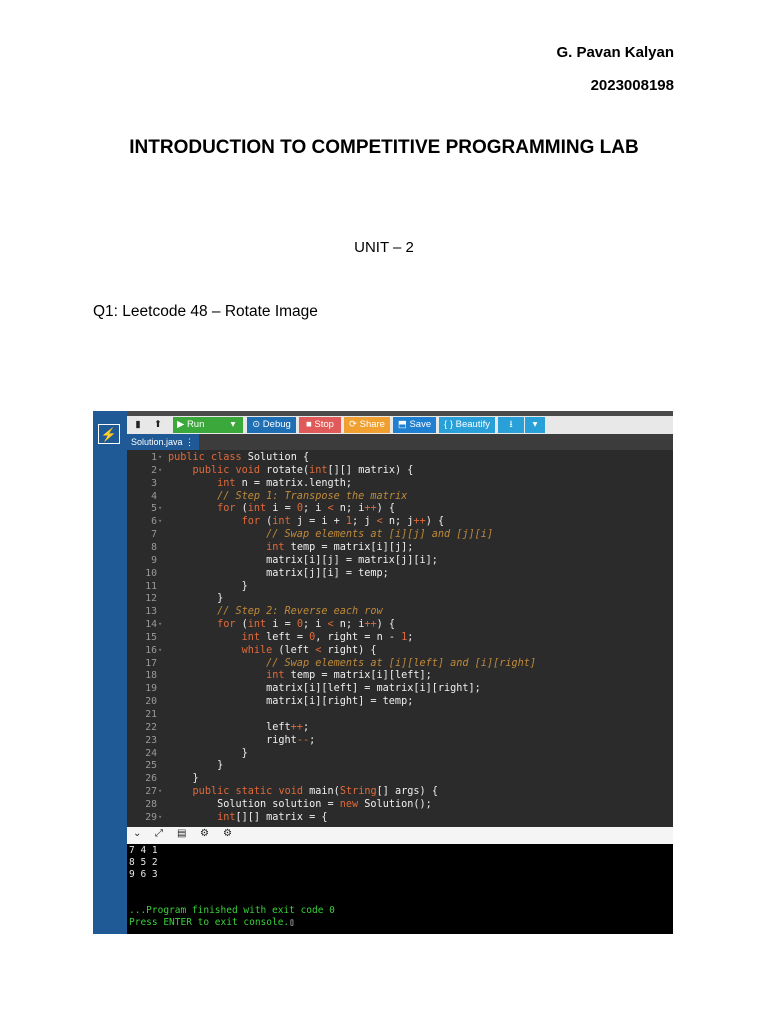  What do you see at coordinates (154, 470) in the screenshot?
I see `line-number: 2` at bounding box center [154, 470].